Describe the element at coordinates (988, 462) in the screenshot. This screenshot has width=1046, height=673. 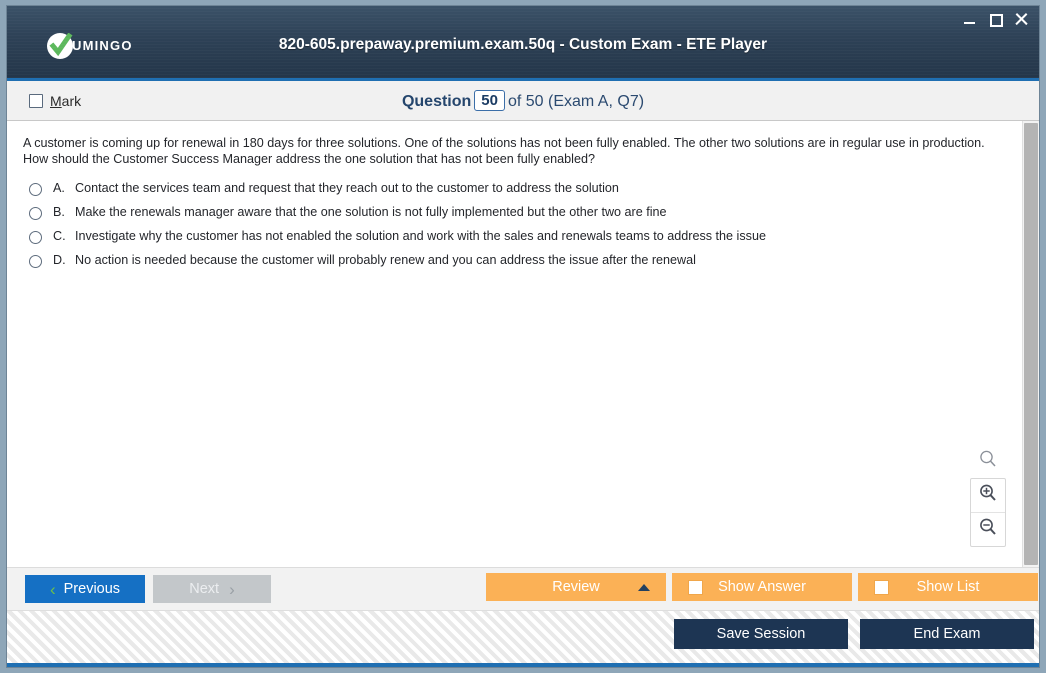
I see `magnifier-icon` at that location.